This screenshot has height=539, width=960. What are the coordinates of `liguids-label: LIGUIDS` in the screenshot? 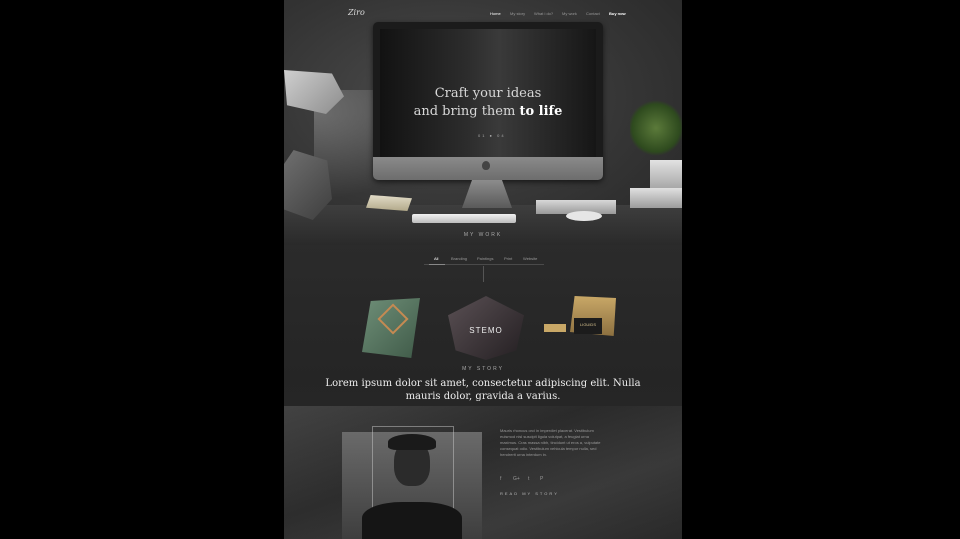 It's located at (587, 324).